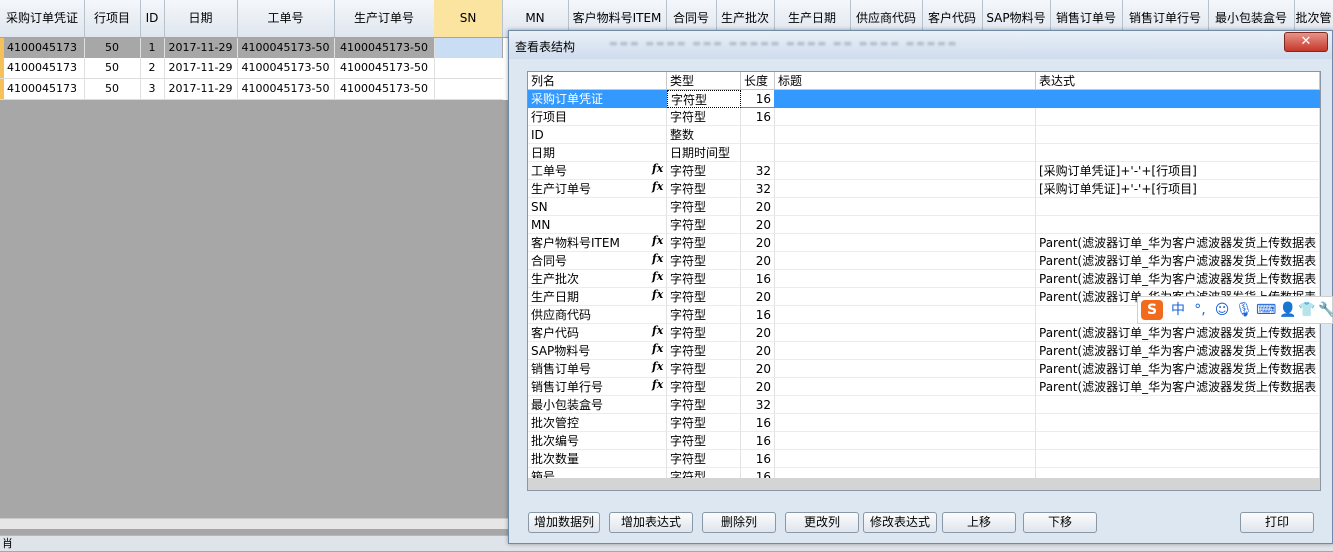 The height and width of the screenshot is (552, 1333). I want to click on structure-row: 生产订单号 fx 字符型 32 [采购订单凭证]+'-'+[行项目], so click(924, 189).